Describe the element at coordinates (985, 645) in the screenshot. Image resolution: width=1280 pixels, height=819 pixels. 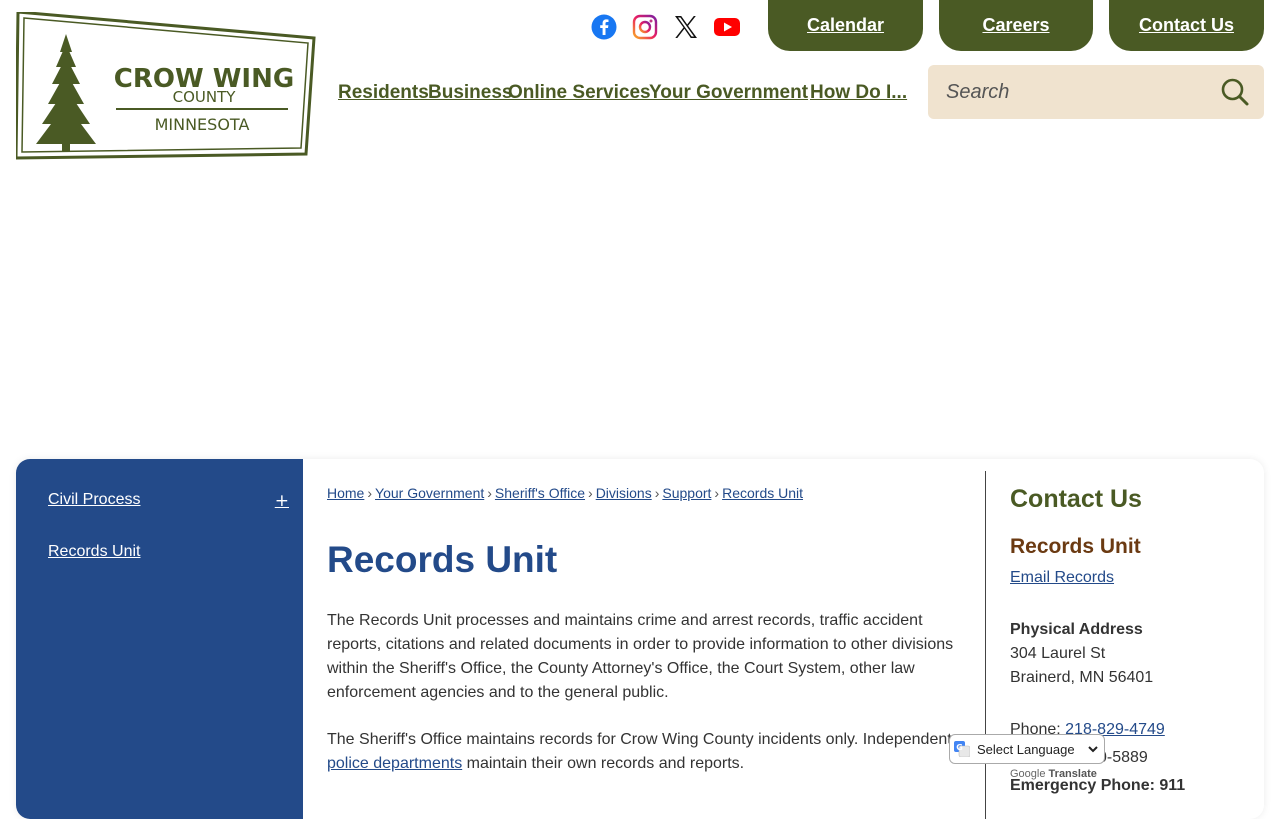
I see `content-divider` at that location.